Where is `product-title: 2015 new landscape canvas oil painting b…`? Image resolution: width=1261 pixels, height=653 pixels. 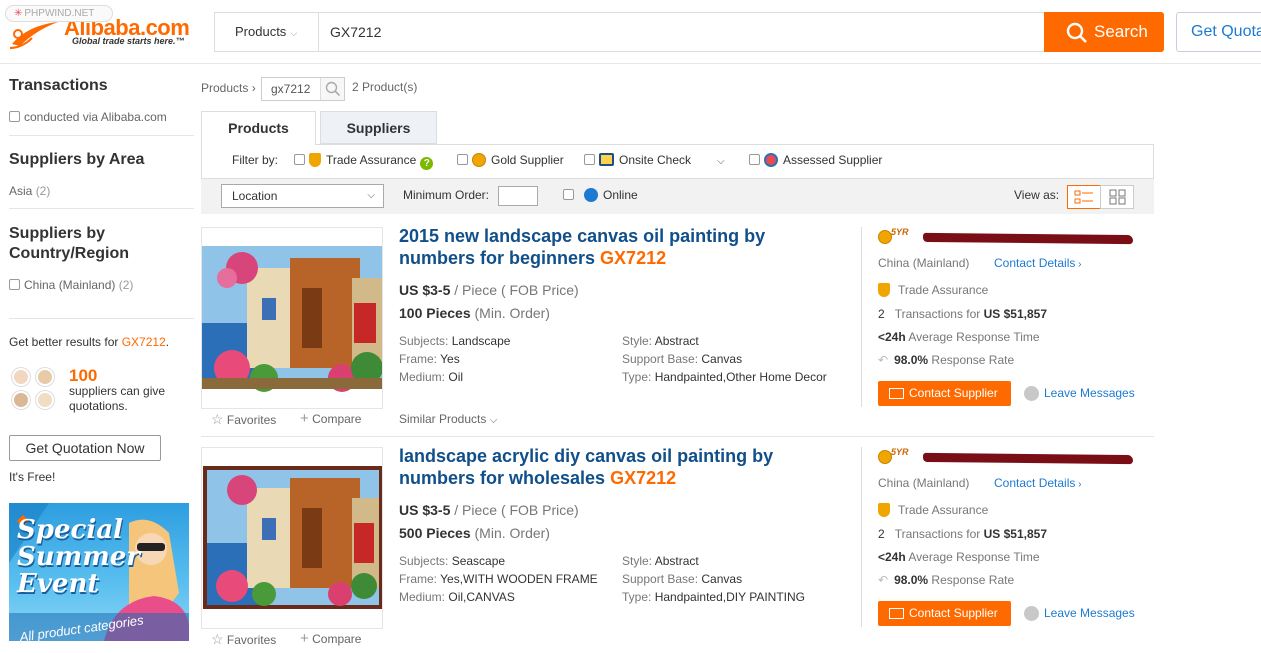 product-title: 2015 new landscape canvas oil painting b… is located at coordinates (619, 247).